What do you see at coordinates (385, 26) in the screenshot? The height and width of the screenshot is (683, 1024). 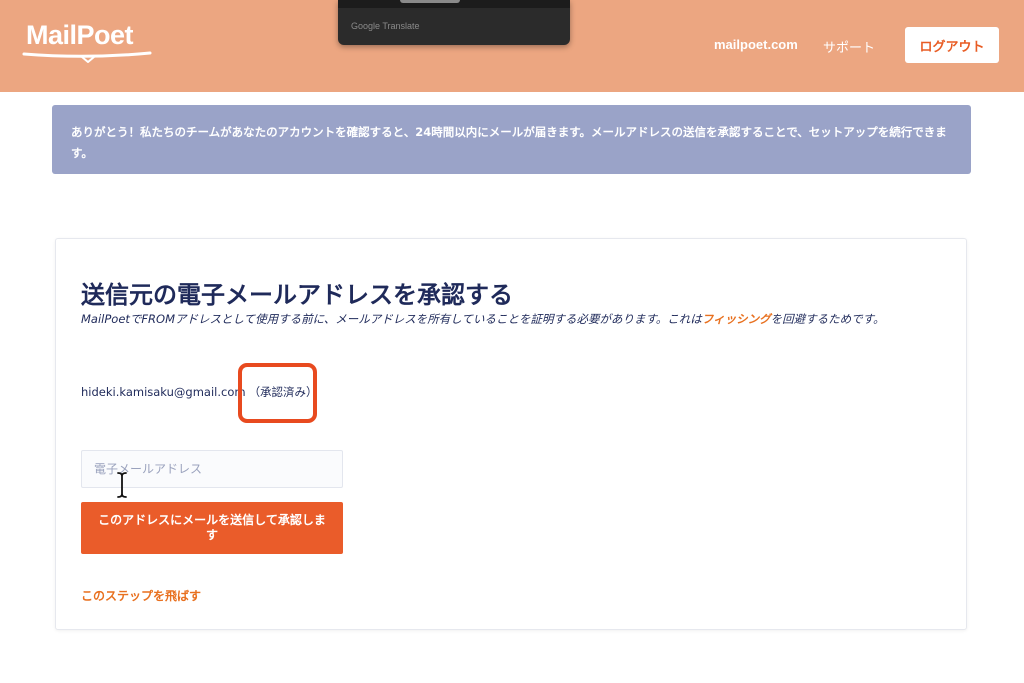 I see `translate-popup-caption: Google Translate` at bounding box center [385, 26].